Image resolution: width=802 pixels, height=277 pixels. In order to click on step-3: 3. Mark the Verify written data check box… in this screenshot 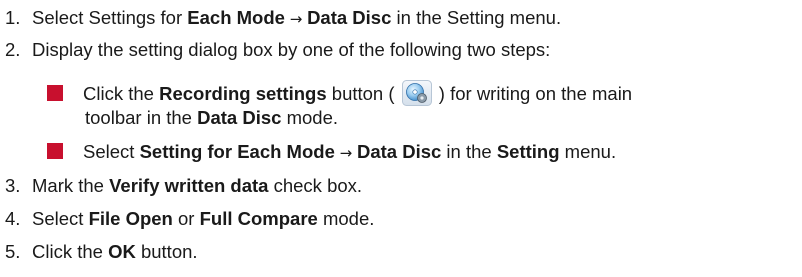, I will do `click(181, 186)`.